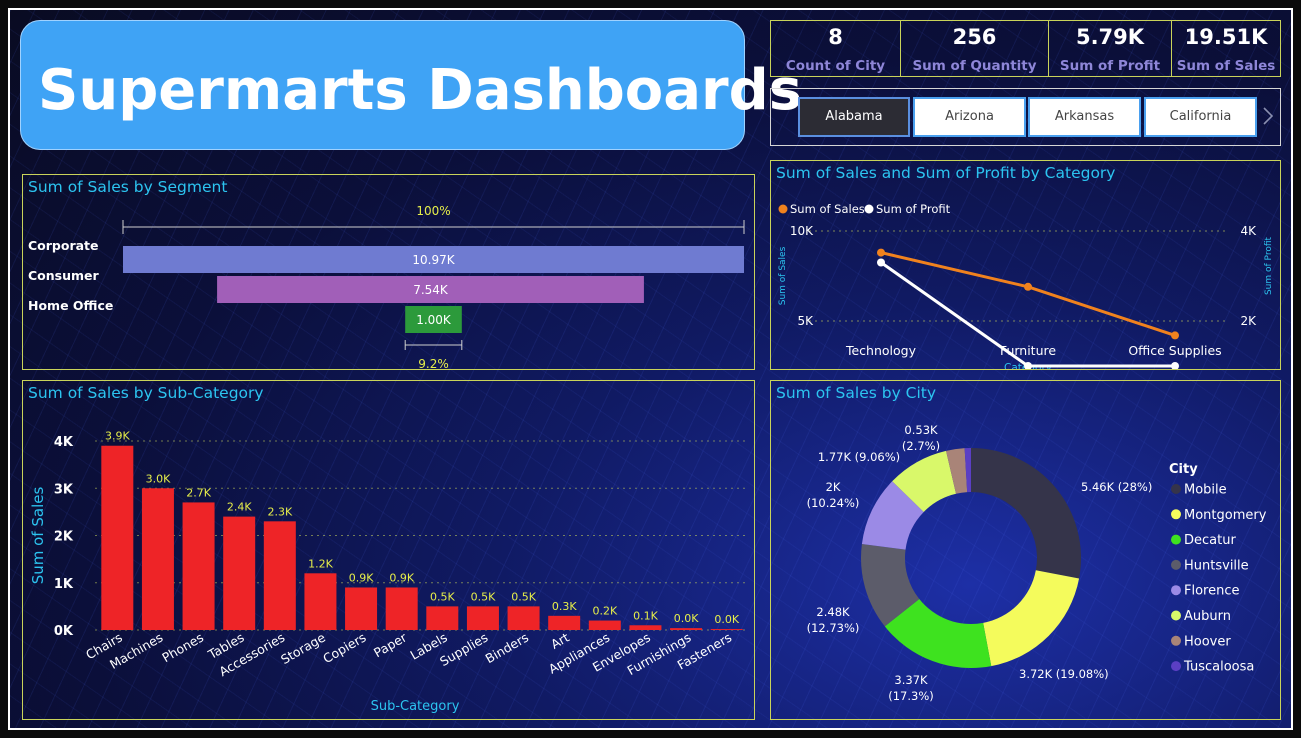  What do you see at coordinates (433, 211) in the screenshot?
I see `annotation-top: 100%` at bounding box center [433, 211].